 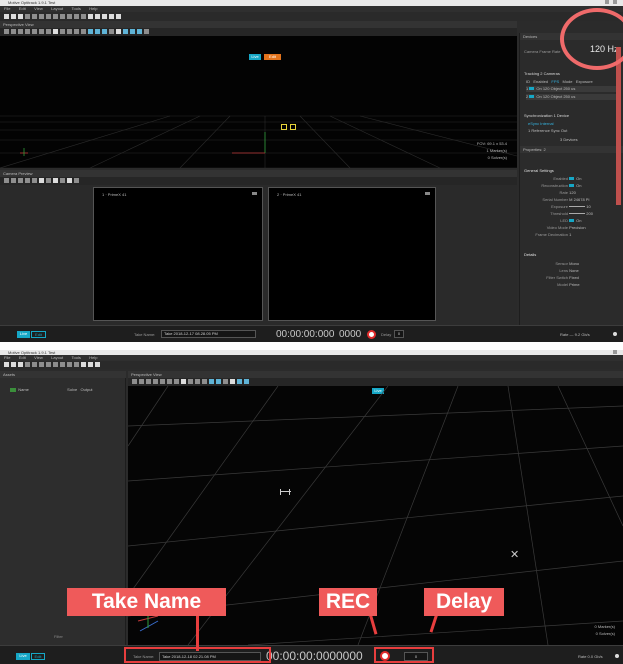 I want to click on overlay-icon, so click(x=34, y=181).